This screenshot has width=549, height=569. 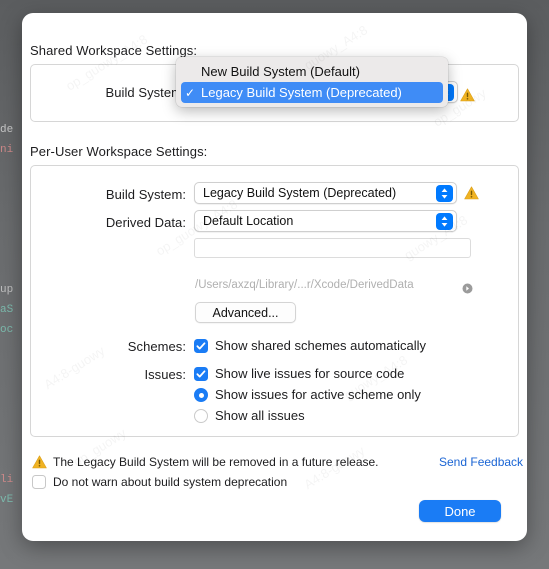 I want to click on backdrop-code-line: ni, so click(x=7, y=150).